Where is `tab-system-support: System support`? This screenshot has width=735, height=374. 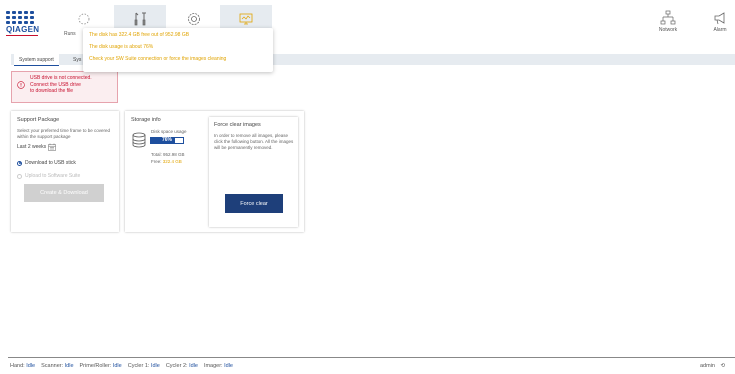 tab-system-support: System support is located at coordinates (36, 60).